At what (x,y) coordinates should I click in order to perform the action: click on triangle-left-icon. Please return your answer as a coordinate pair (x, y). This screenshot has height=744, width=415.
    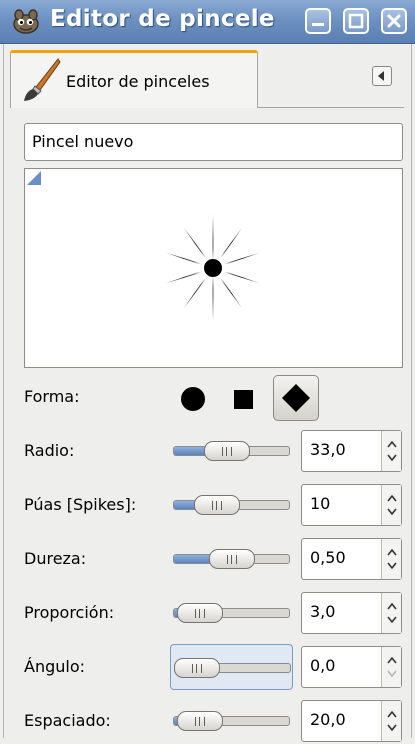
    Looking at the image, I should click on (381, 76).